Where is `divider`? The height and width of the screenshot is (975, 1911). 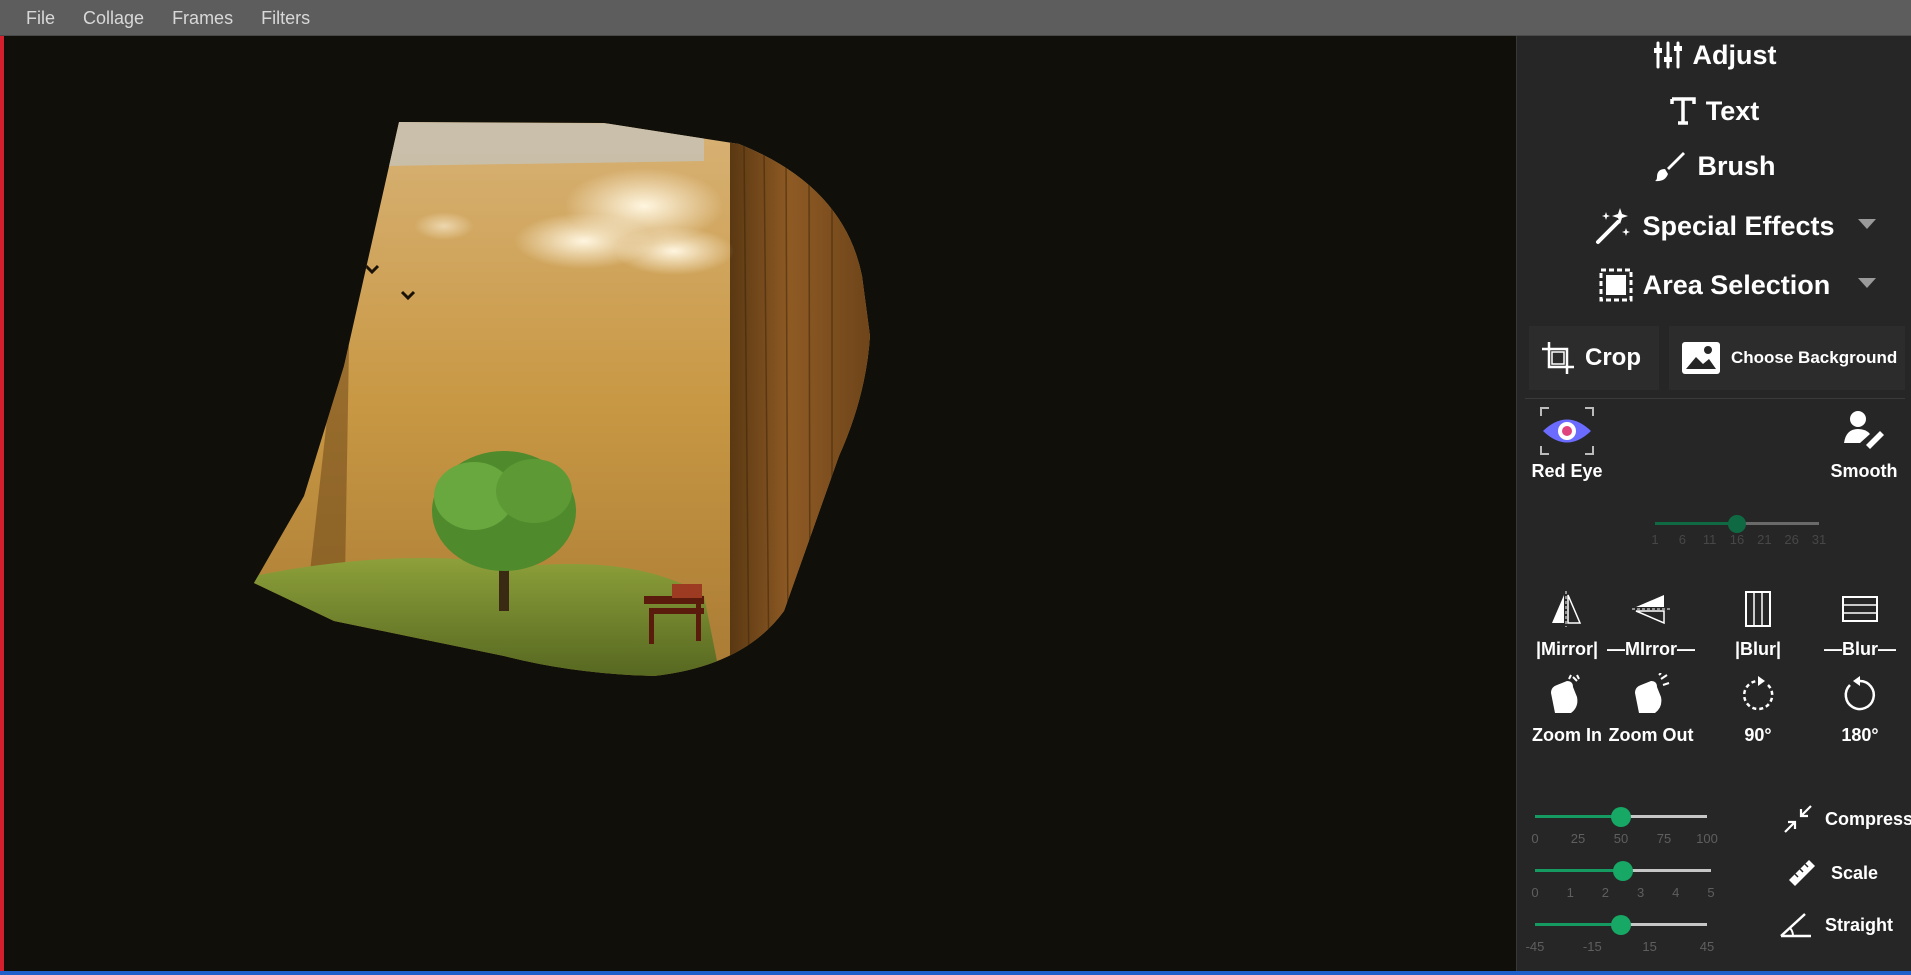
divider is located at coordinates (1715, 398).